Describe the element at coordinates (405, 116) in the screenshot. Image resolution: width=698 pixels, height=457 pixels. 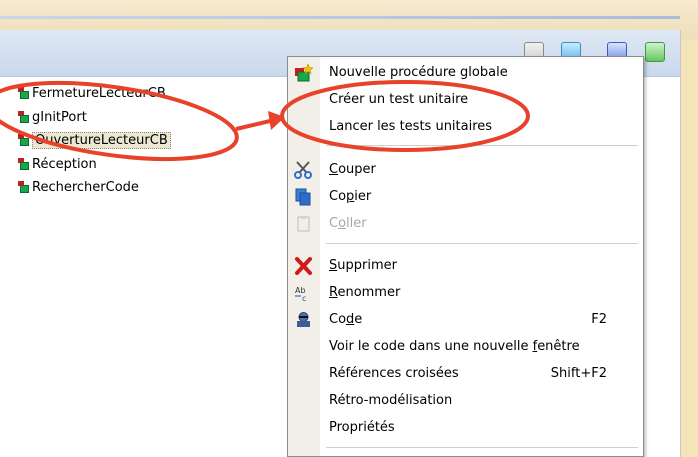
I see `annotation-ellipse-right` at that location.